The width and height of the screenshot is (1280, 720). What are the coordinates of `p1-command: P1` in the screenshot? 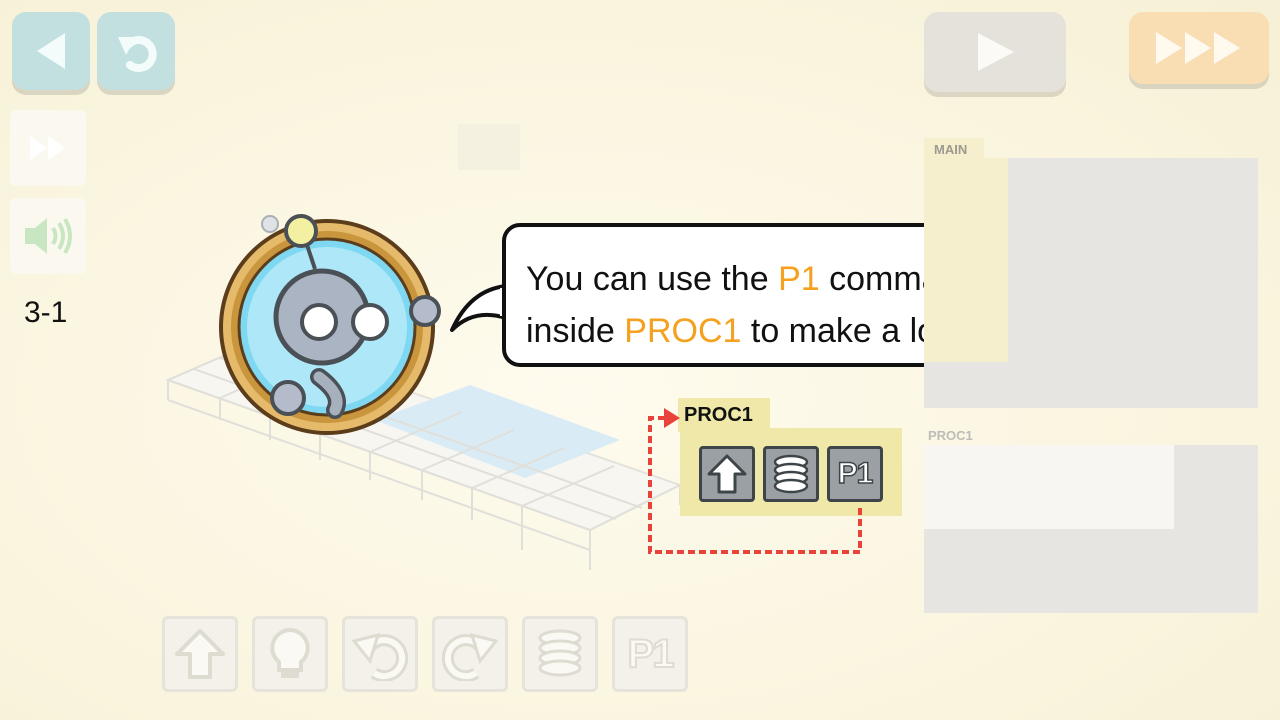 It's located at (650, 654).